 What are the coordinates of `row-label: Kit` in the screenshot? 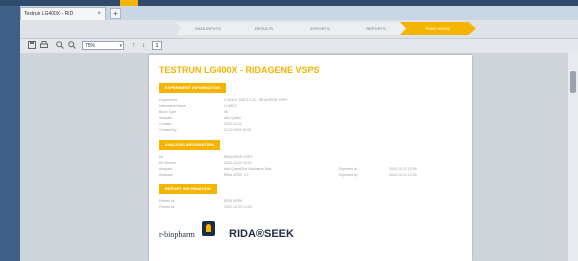 It's located at (161, 157).